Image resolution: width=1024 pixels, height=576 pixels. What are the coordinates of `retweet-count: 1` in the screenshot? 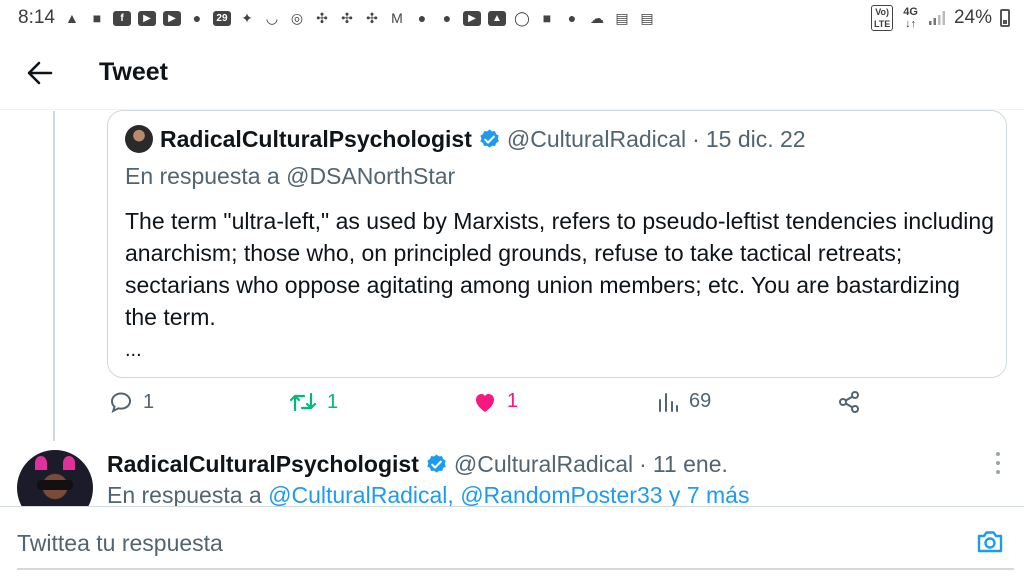 It's located at (333, 401).